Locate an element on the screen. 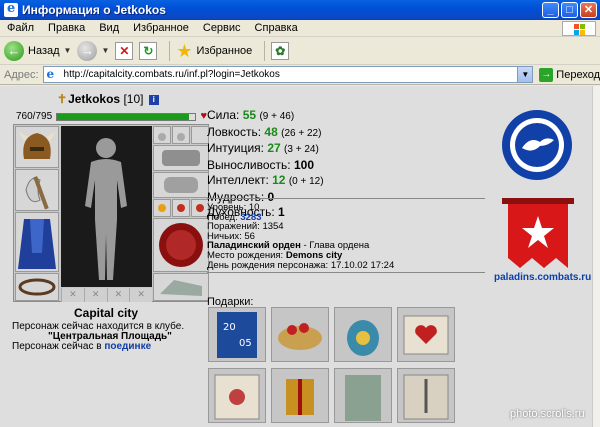 The image size is (600, 427). refresh-icon: ↻ is located at coordinates (148, 50).